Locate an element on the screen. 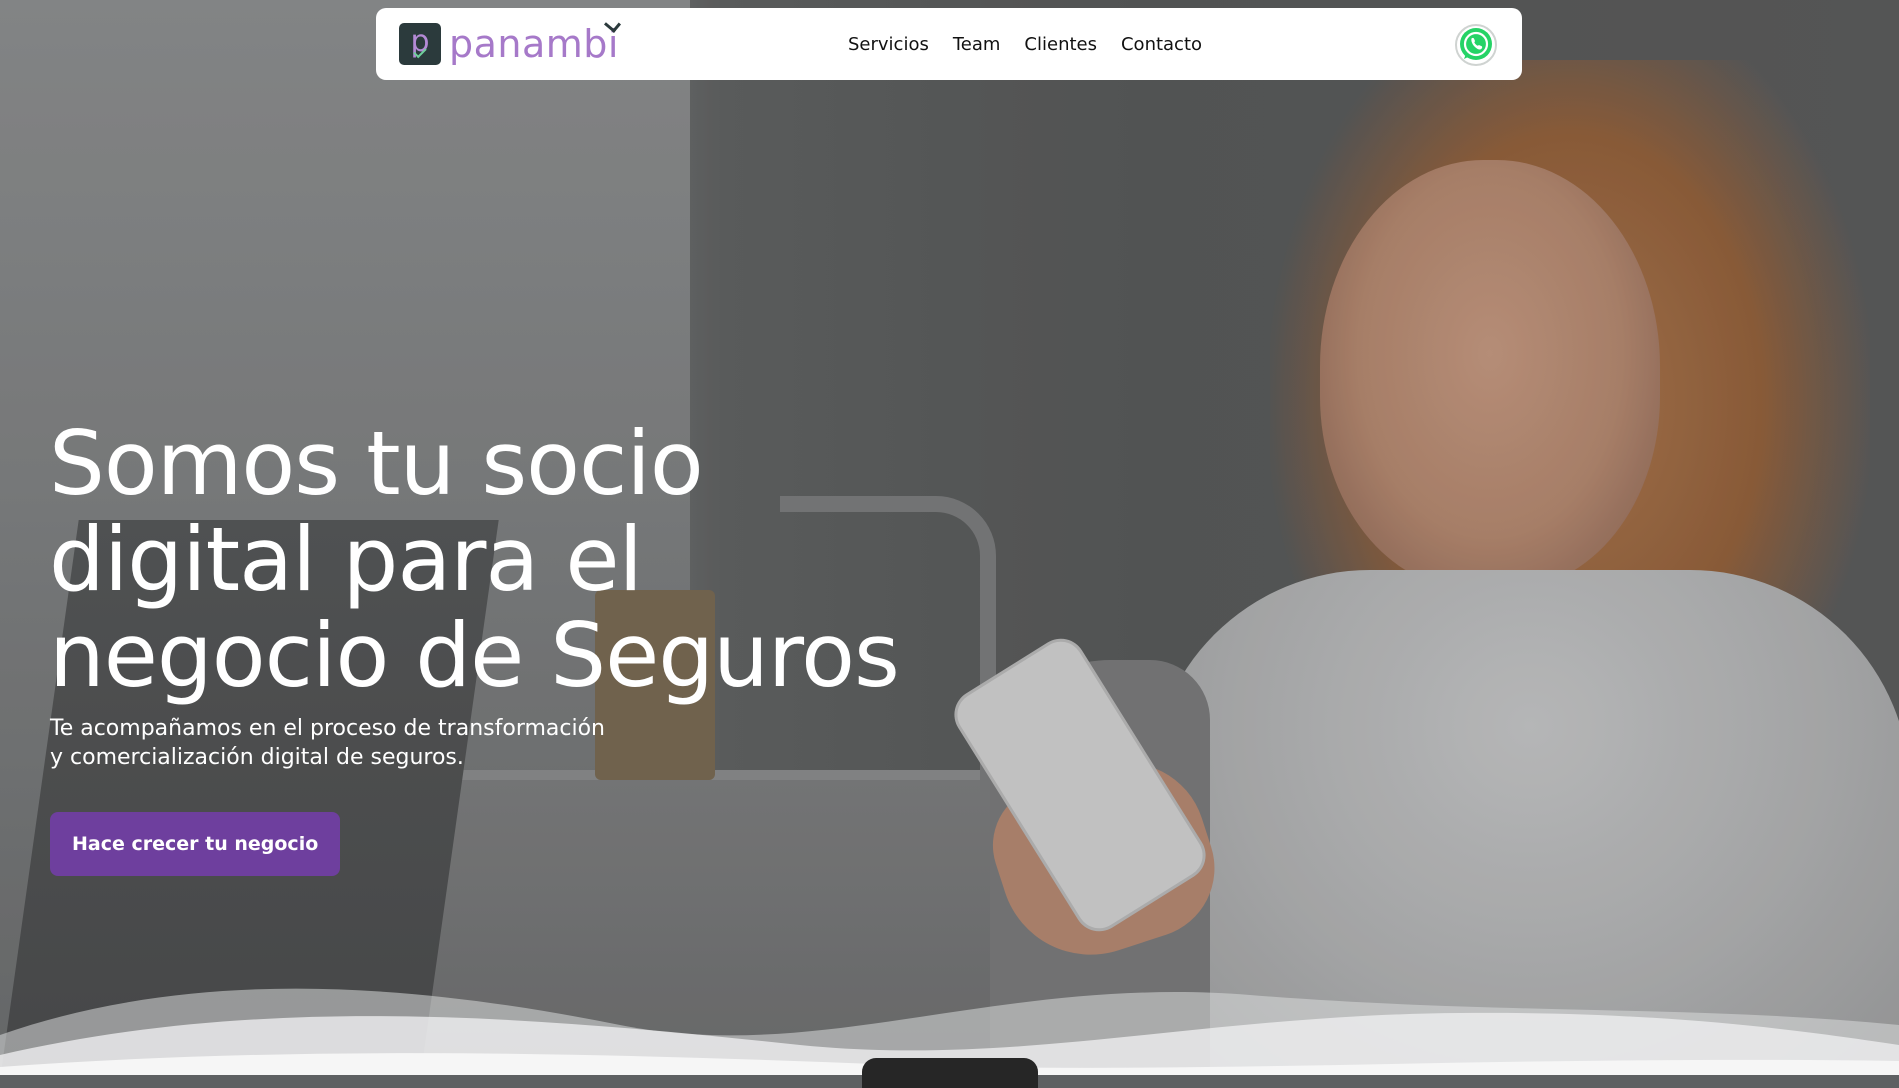 The image size is (1899, 1088). brand-logo: p panambi is located at coordinates (510, 41).